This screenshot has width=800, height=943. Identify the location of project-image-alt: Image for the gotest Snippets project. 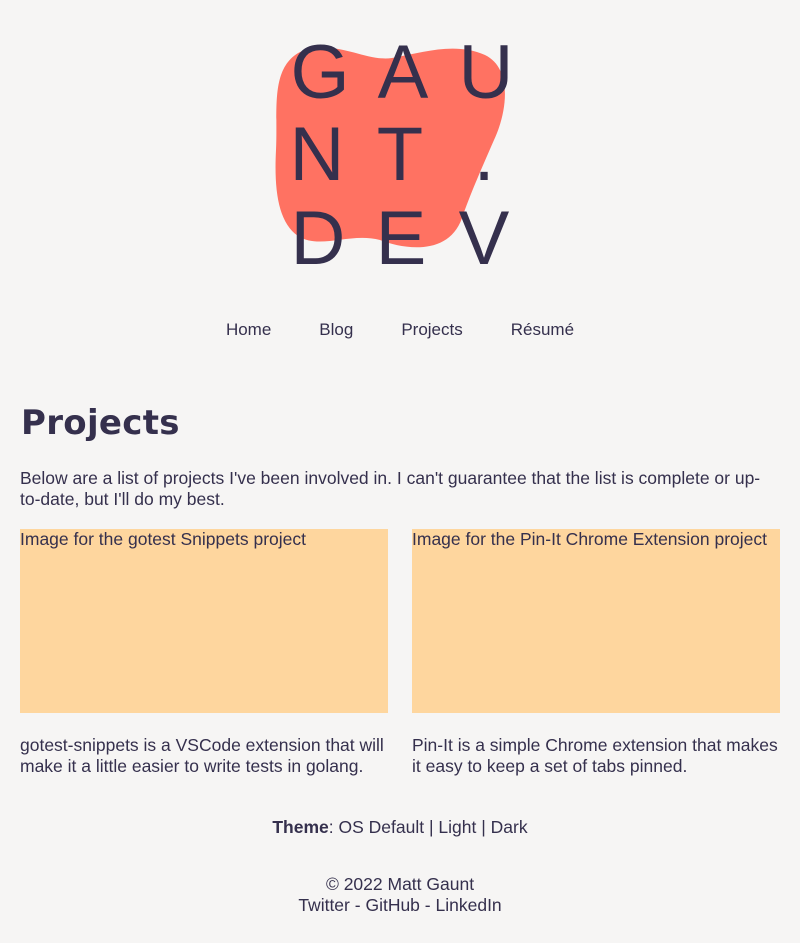
(163, 539).